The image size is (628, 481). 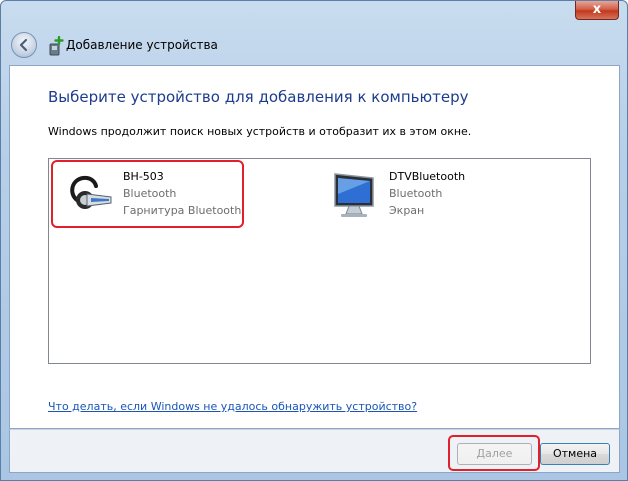 I want to click on back-button, so click(x=24, y=45).